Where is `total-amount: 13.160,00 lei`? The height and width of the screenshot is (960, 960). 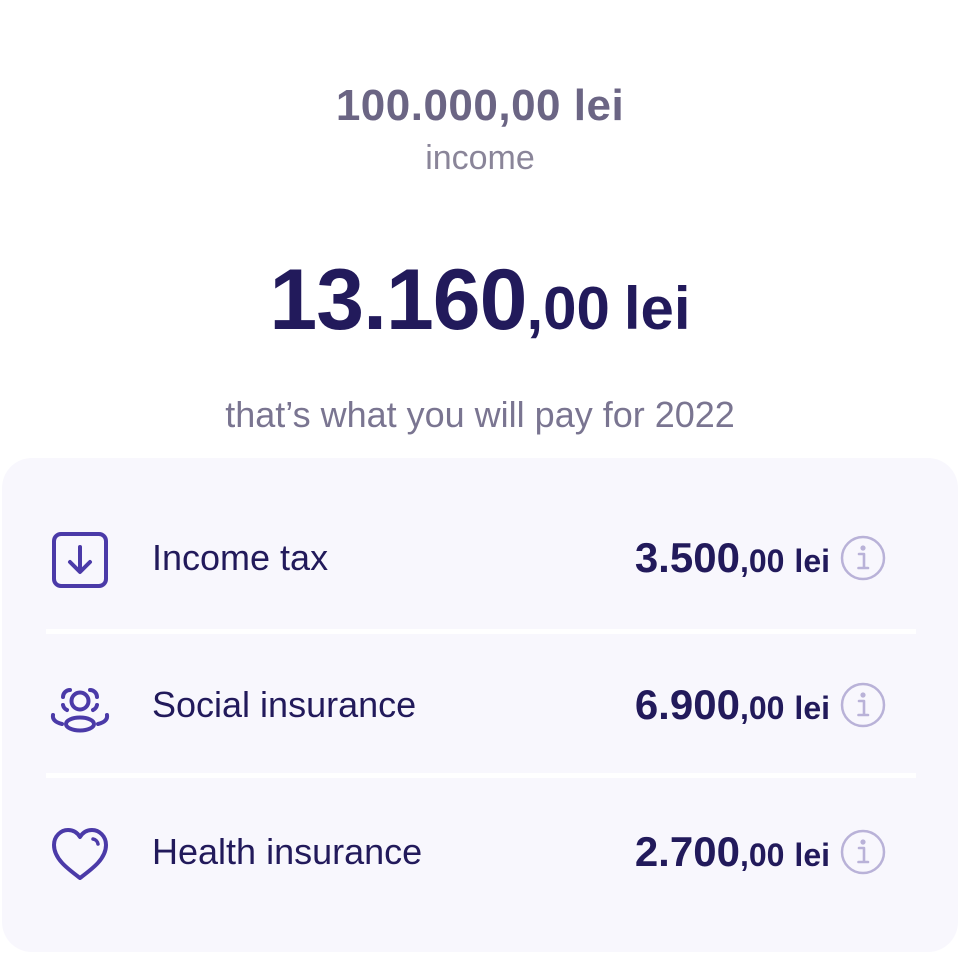 total-amount: 13.160,00 lei is located at coordinates (480, 312).